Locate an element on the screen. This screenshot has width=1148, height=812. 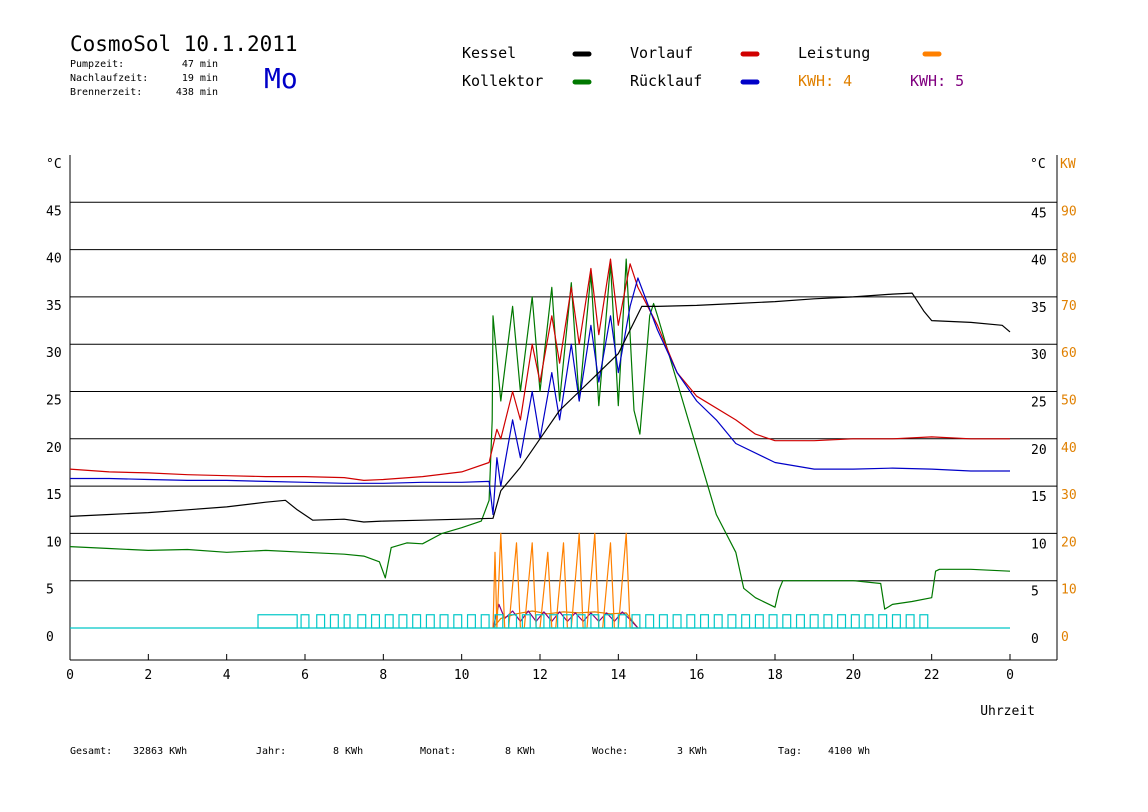
y-right-tick-label-40: 40 is located at coordinates (1039, 261).